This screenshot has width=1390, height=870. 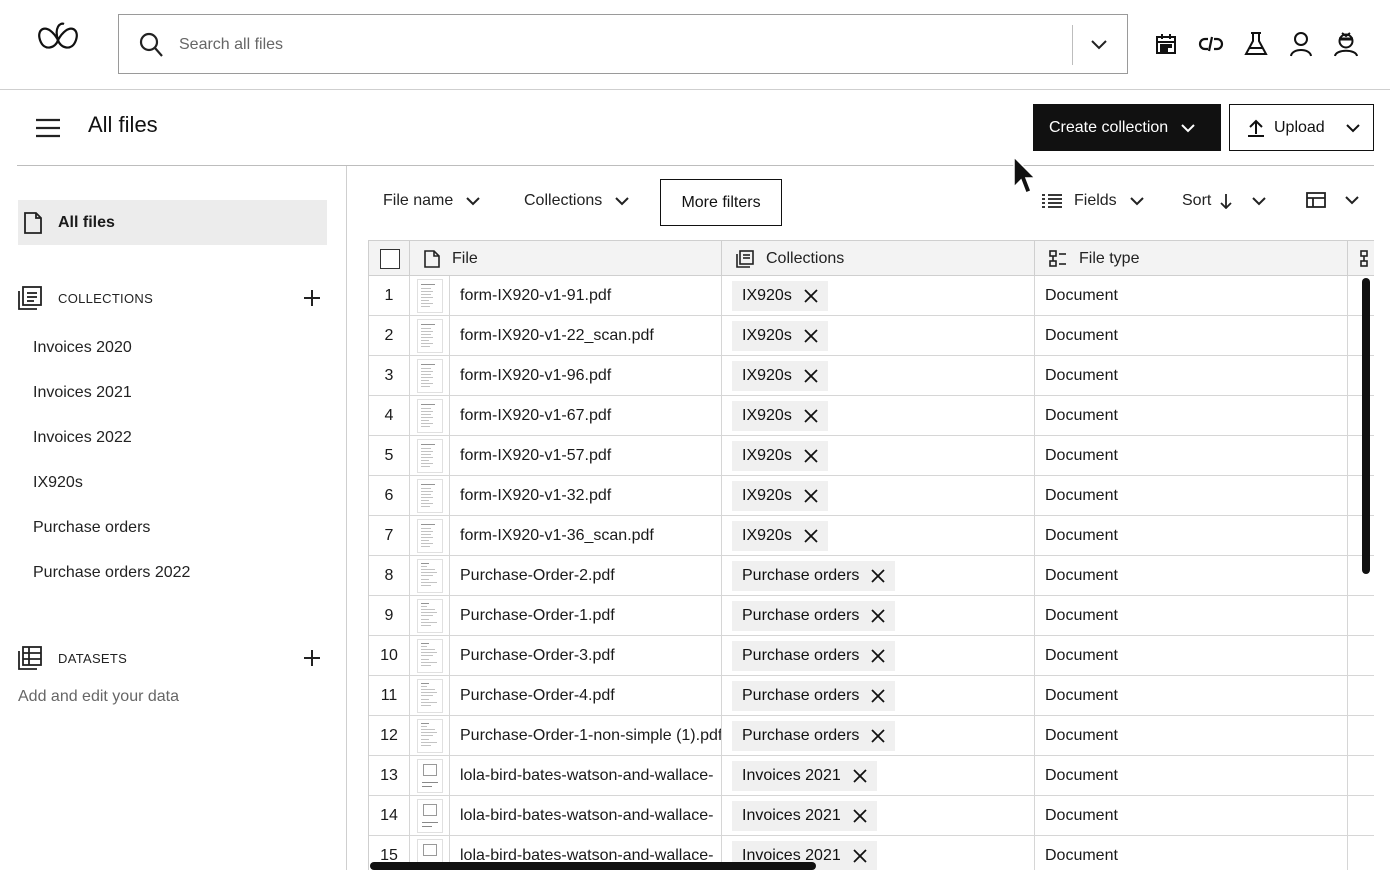 What do you see at coordinates (535, 416) in the screenshot?
I see `file-name: form-IX920-v1-67.pdf` at bounding box center [535, 416].